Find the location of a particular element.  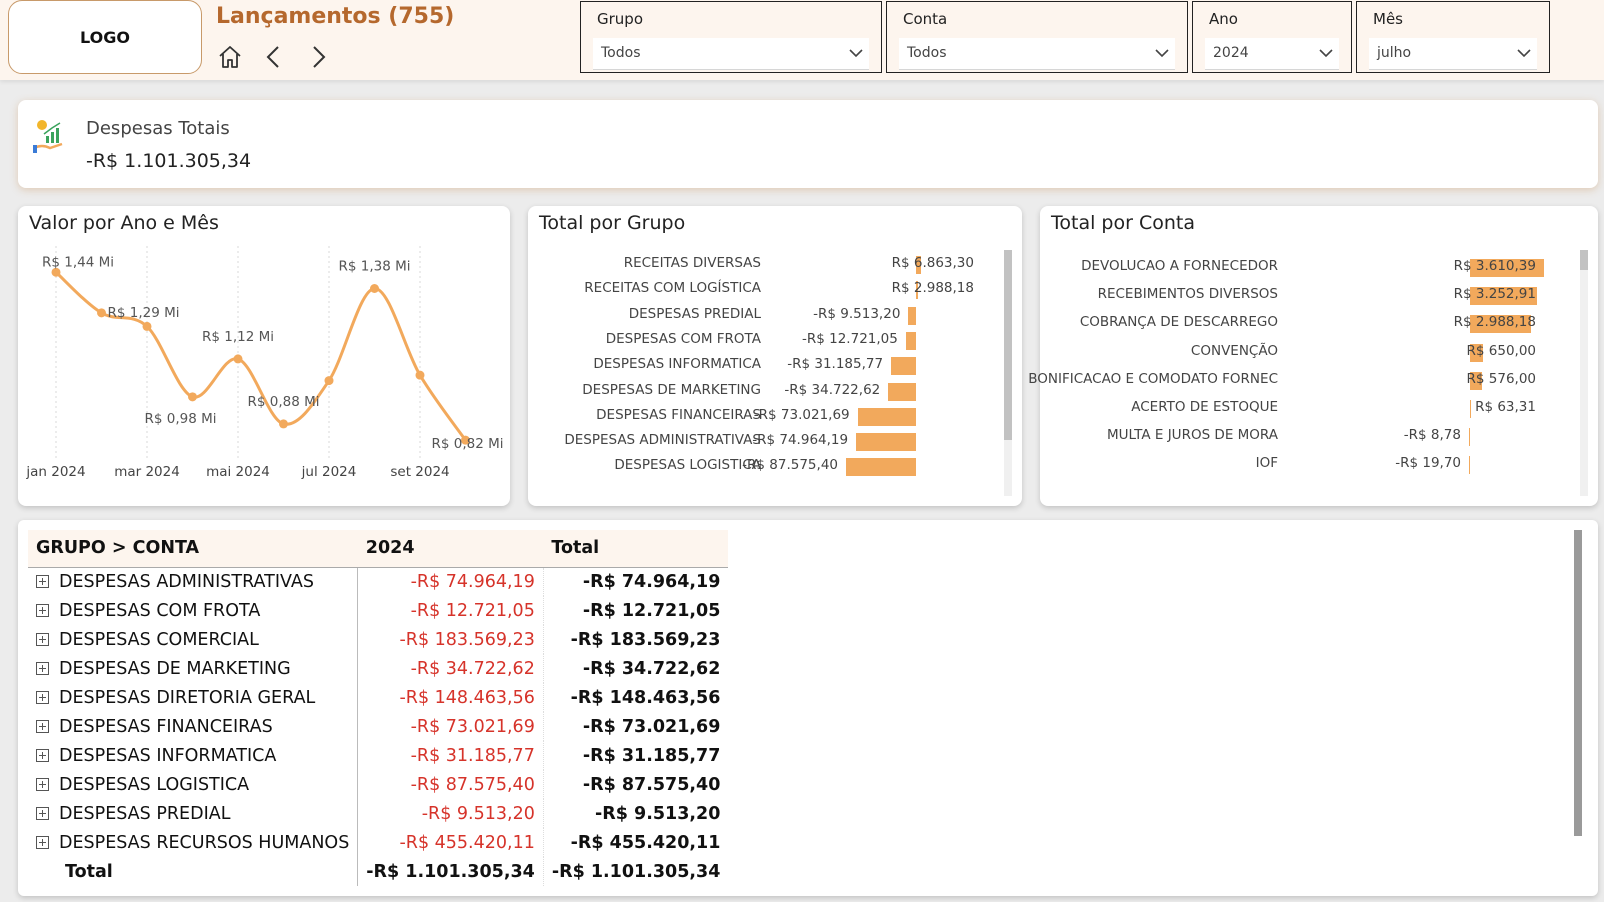

slicer-conta: Conta Todos is located at coordinates (1037, 37).